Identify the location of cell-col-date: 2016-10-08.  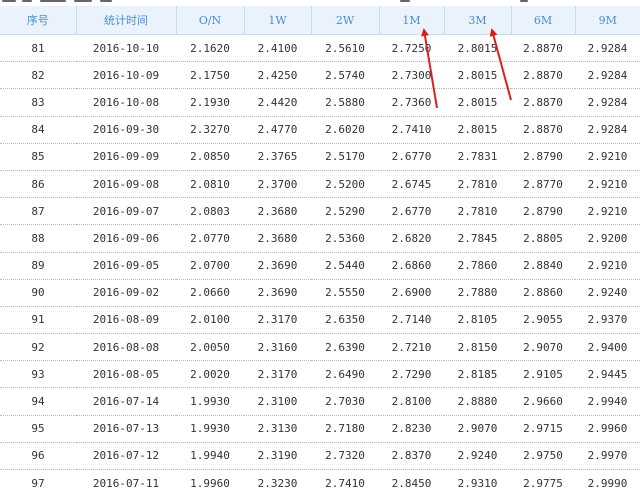
(126, 102).